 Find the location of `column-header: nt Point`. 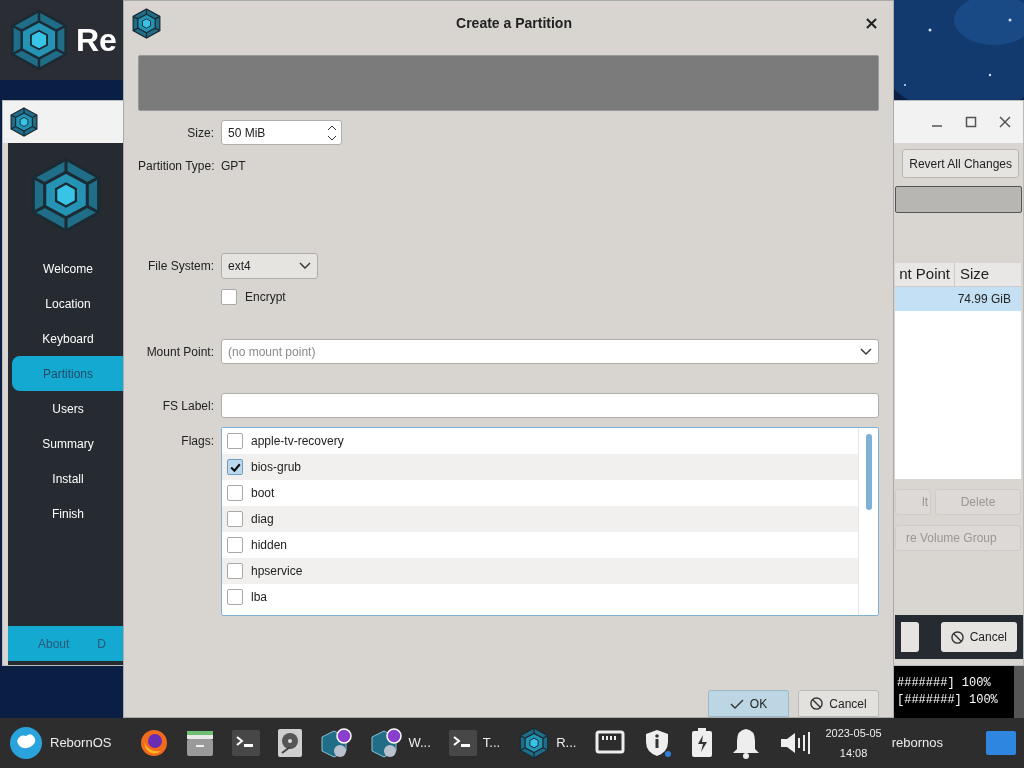

column-header: nt Point is located at coordinates (925, 274).